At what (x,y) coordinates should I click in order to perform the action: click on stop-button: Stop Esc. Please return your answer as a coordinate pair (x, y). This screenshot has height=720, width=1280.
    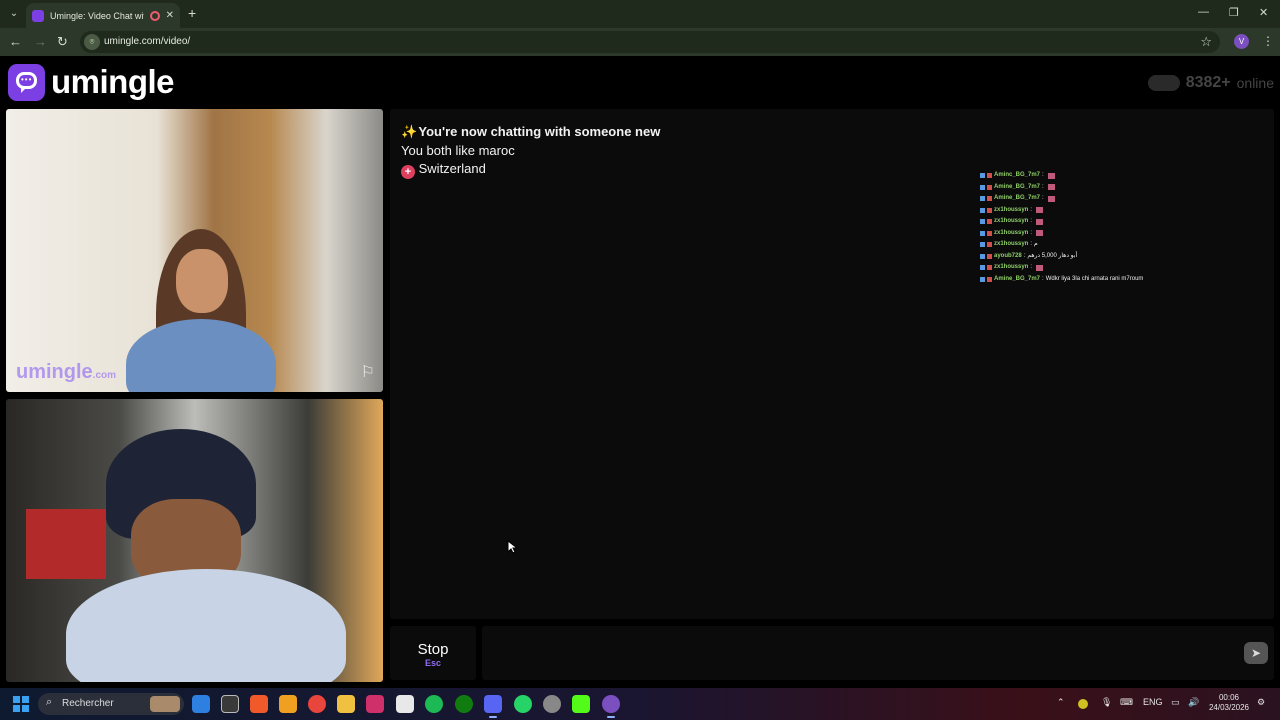
    Looking at the image, I should click on (433, 653).